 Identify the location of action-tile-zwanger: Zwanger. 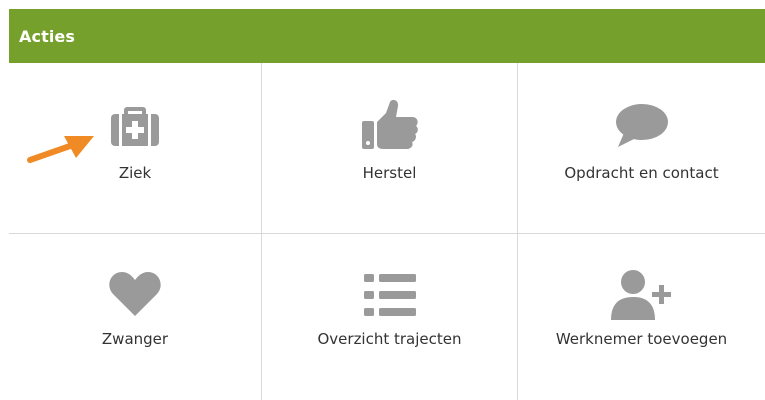
(135, 317).